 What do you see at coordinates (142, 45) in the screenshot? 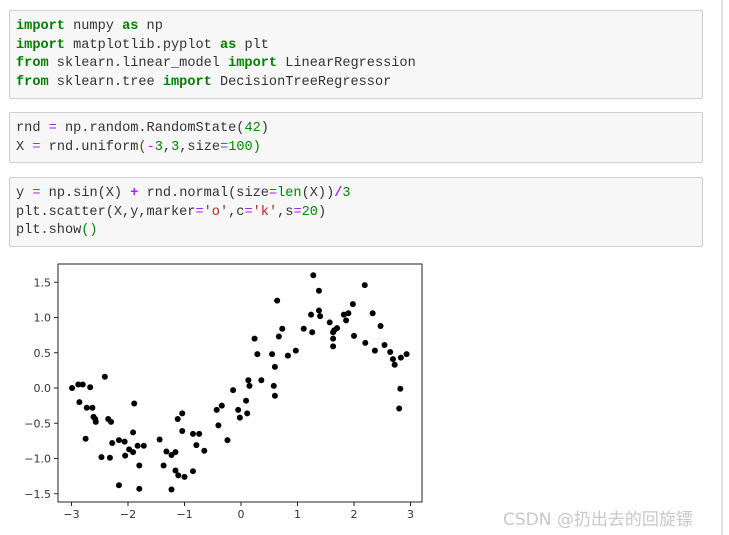
I see `code-token: matplotlib.pyplot` at bounding box center [142, 45].